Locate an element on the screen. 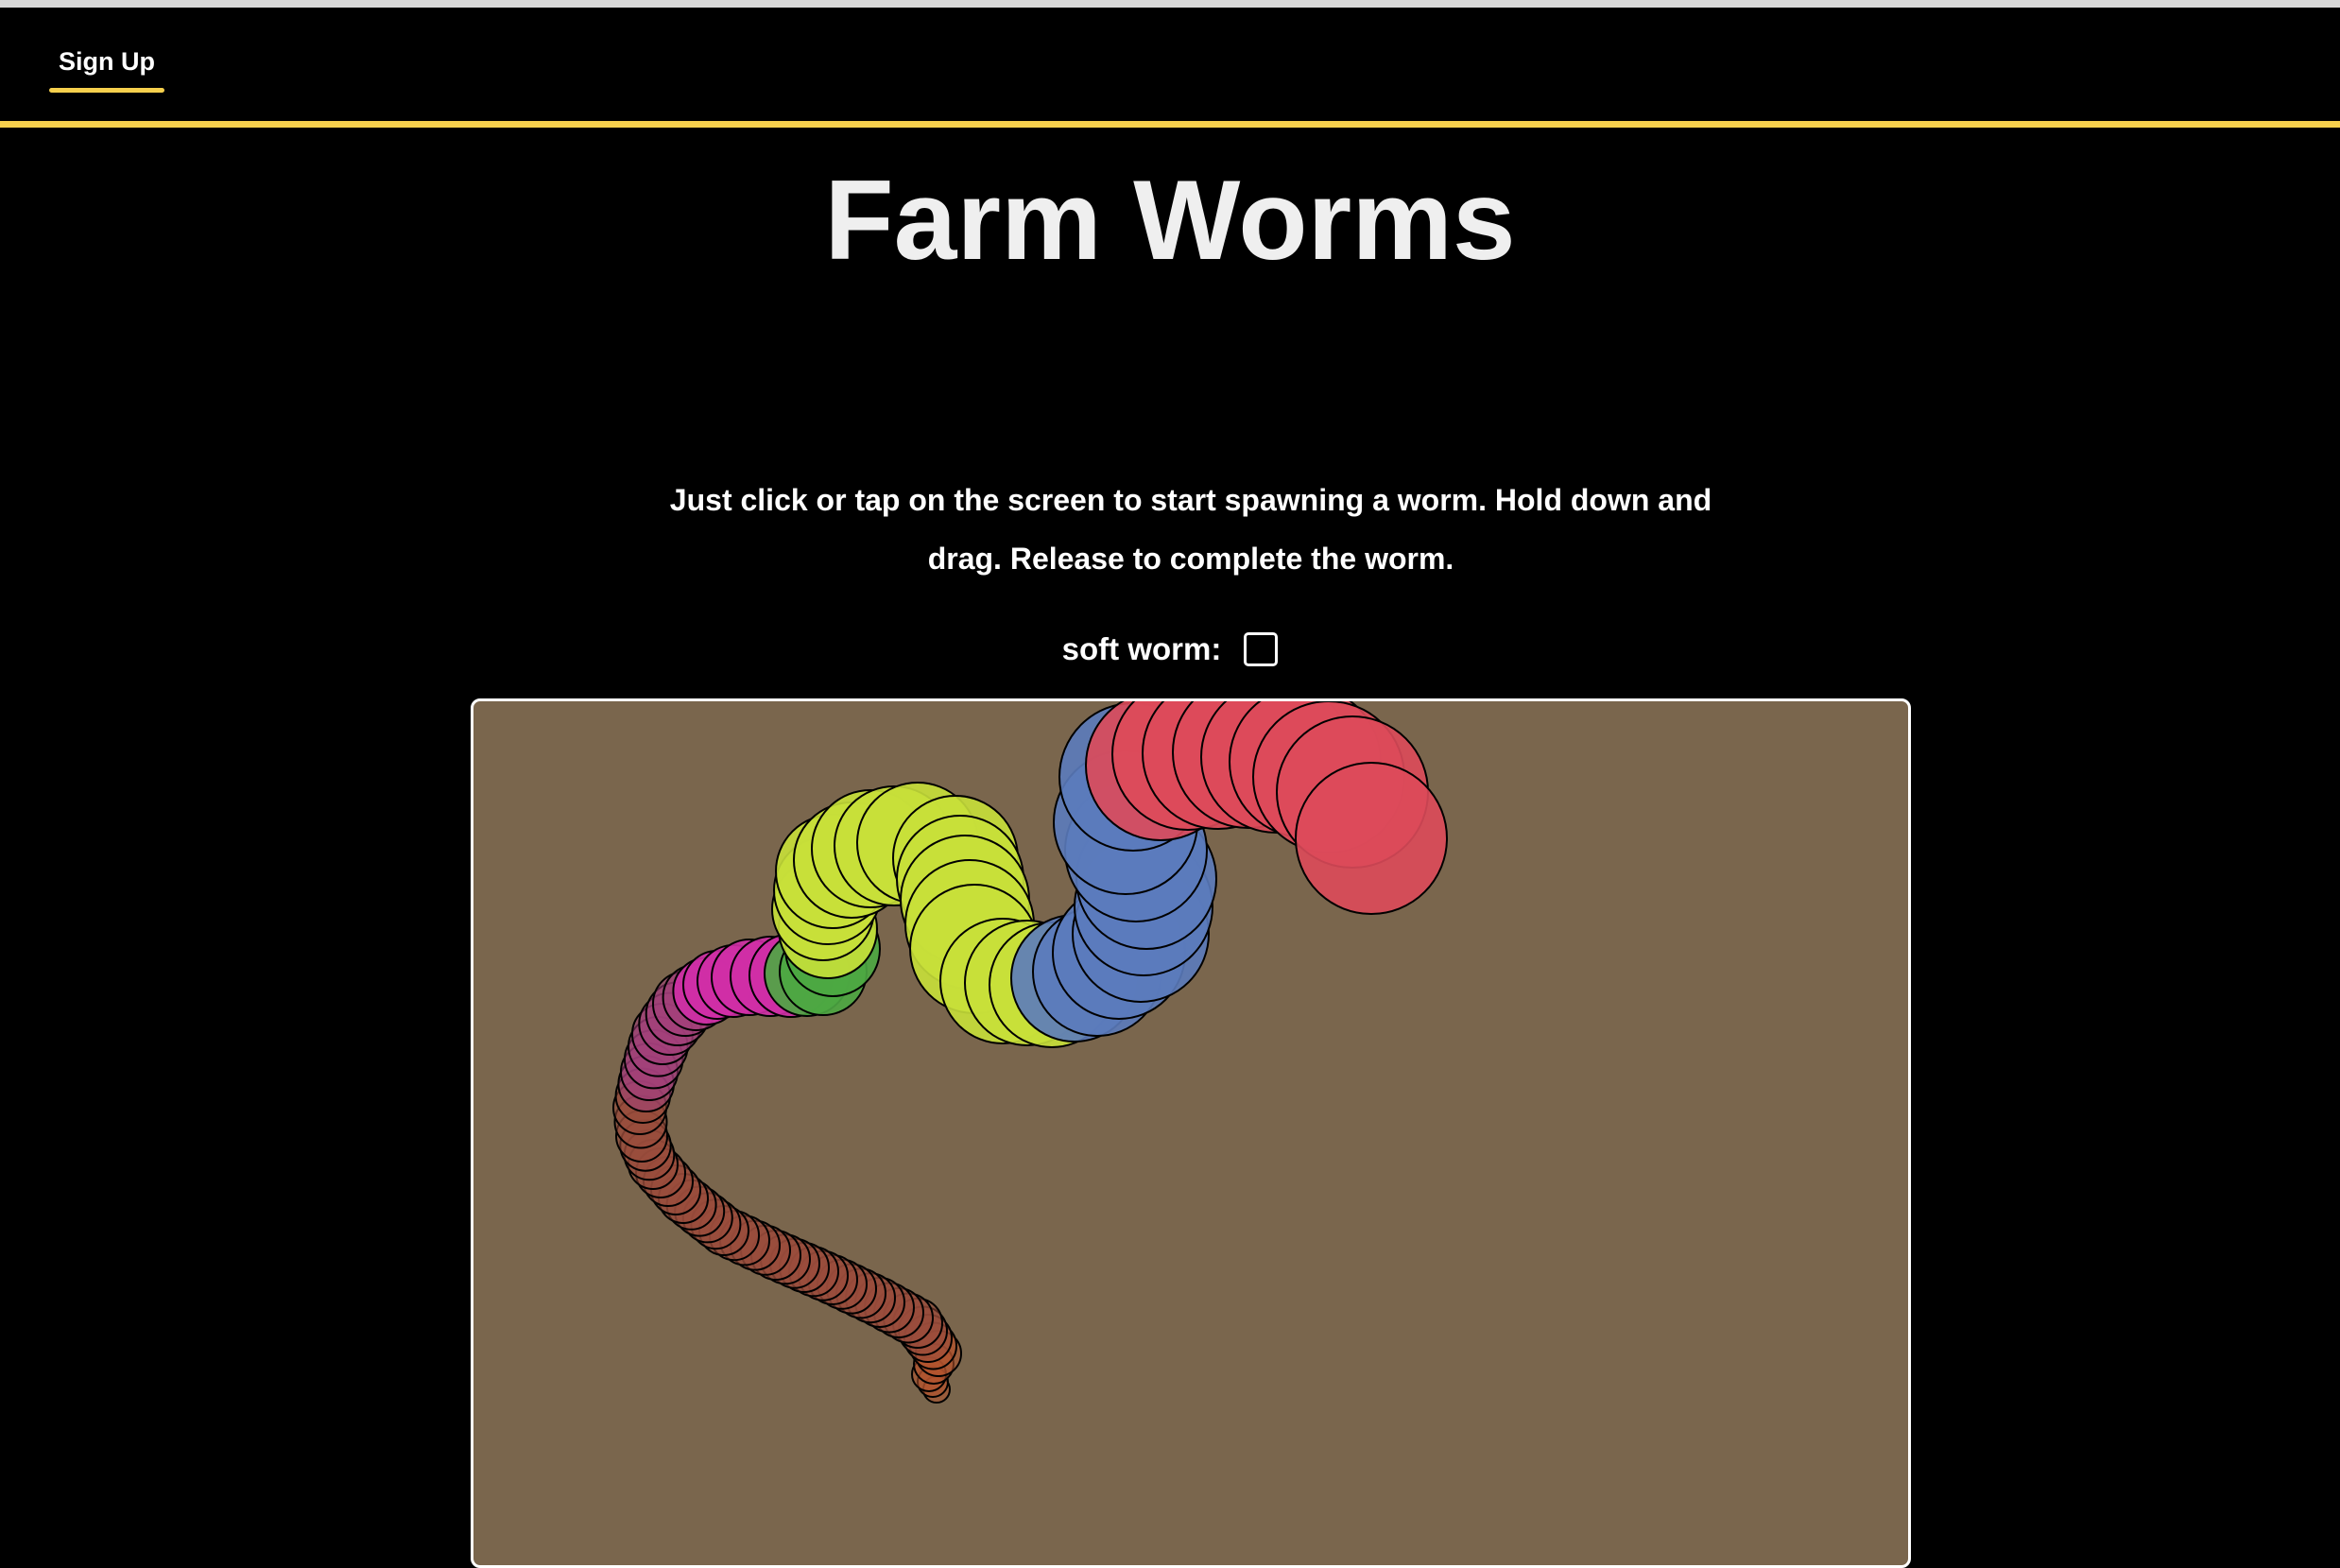 The image size is (2340, 1568). top-browser-strip is located at coordinates (1170, 4).